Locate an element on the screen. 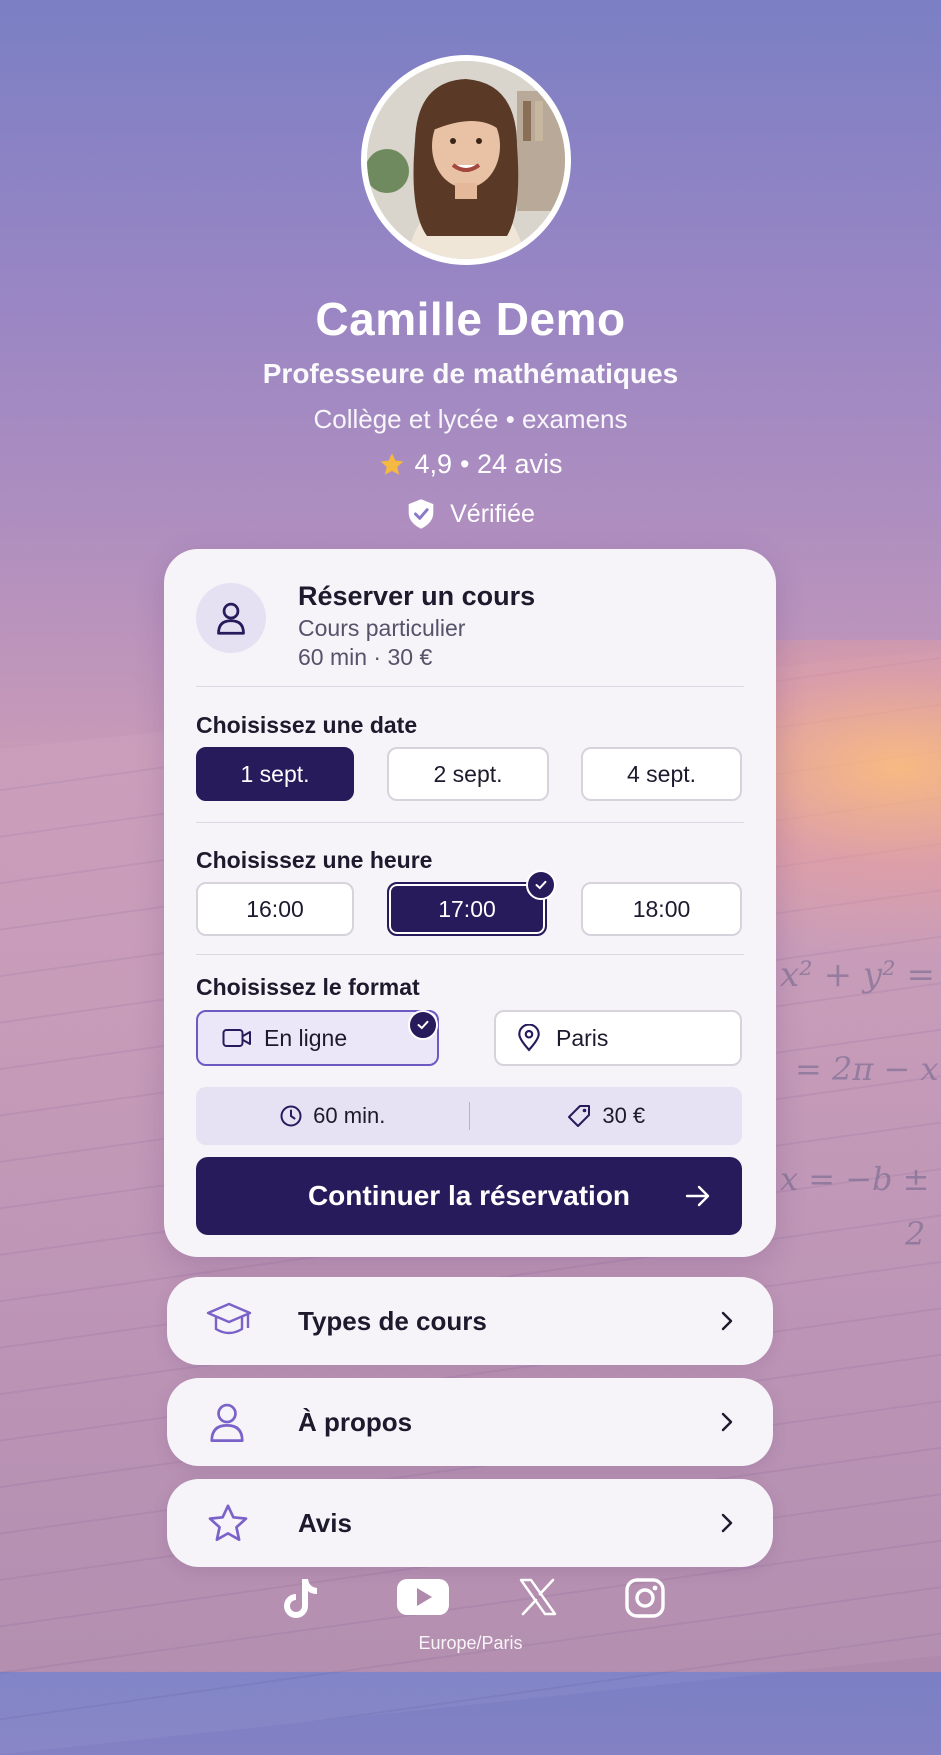  continue-booking-button: Continuer la réservation is located at coordinates (469, 1196).